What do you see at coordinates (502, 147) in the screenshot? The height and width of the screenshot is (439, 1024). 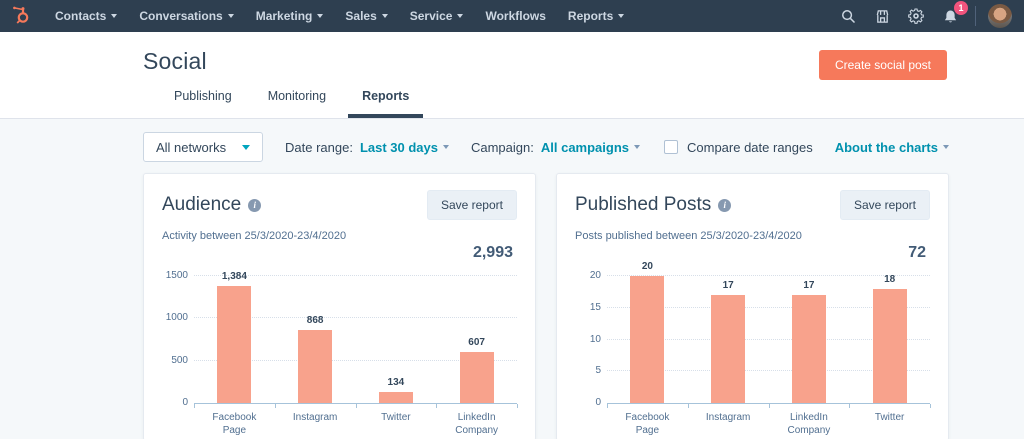 I see `campaign-label: Campaign:` at bounding box center [502, 147].